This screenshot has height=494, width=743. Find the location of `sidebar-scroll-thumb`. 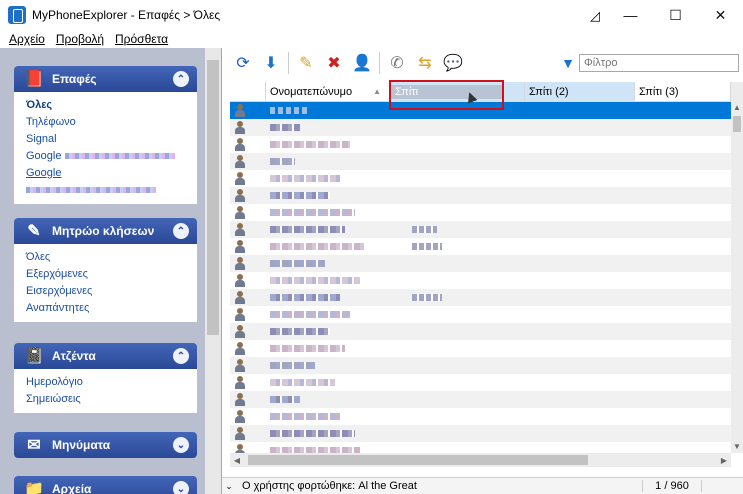

sidebar-scroll-thumb is located at coordinates (213, 197).